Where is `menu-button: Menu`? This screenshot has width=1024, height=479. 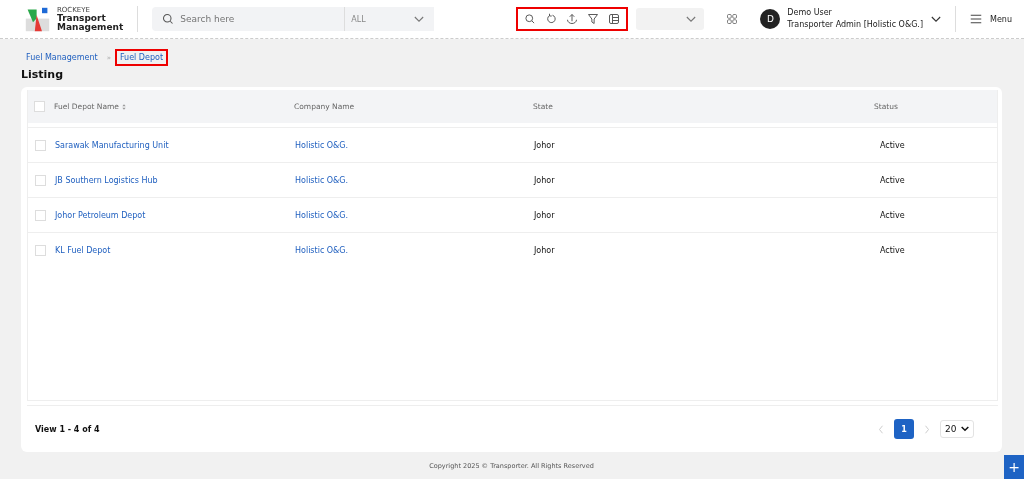
menu-button: Menu is located at coordinates (991, 19).